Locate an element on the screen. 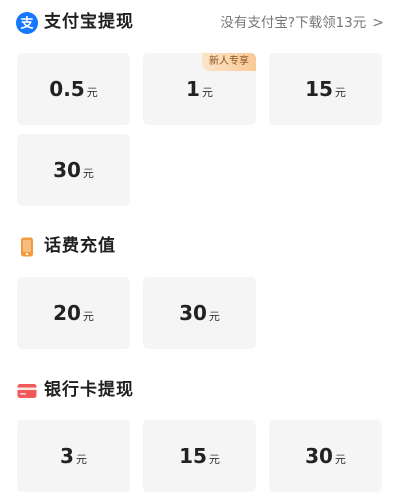 The width and height of the screenshot is (400, 500). chevron-right-icon: > is located at coordinates (378, 23).